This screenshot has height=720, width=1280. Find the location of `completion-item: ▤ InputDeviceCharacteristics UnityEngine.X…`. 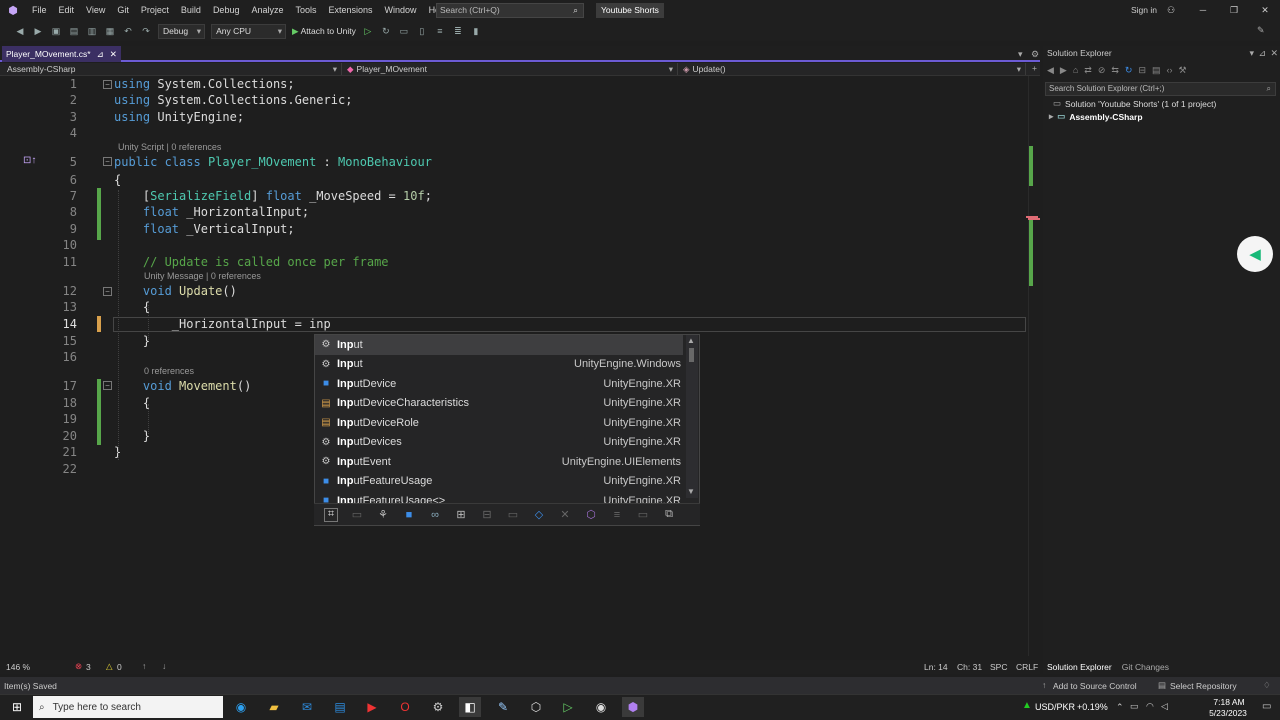

completion-item: ▤ InputDeviceCharacteristics UnityEngine.X… is located at coordinates (499, 404).